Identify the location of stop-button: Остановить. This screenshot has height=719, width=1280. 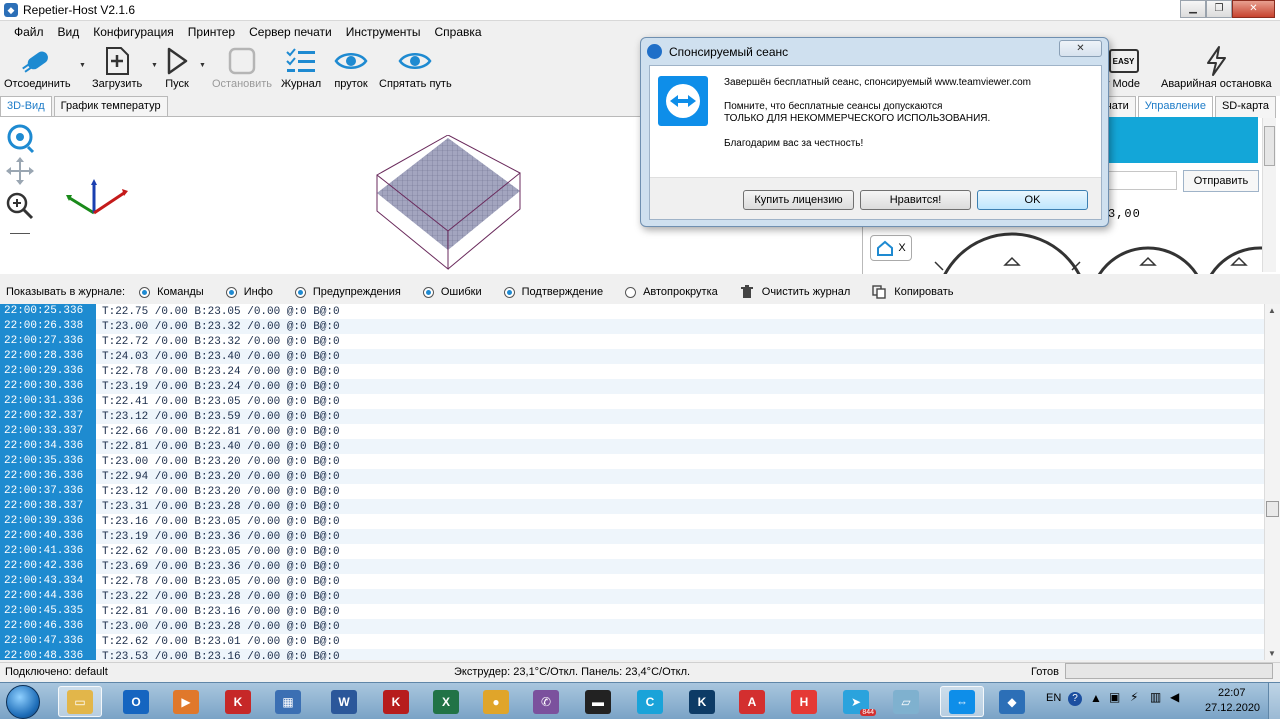
(242, 67).